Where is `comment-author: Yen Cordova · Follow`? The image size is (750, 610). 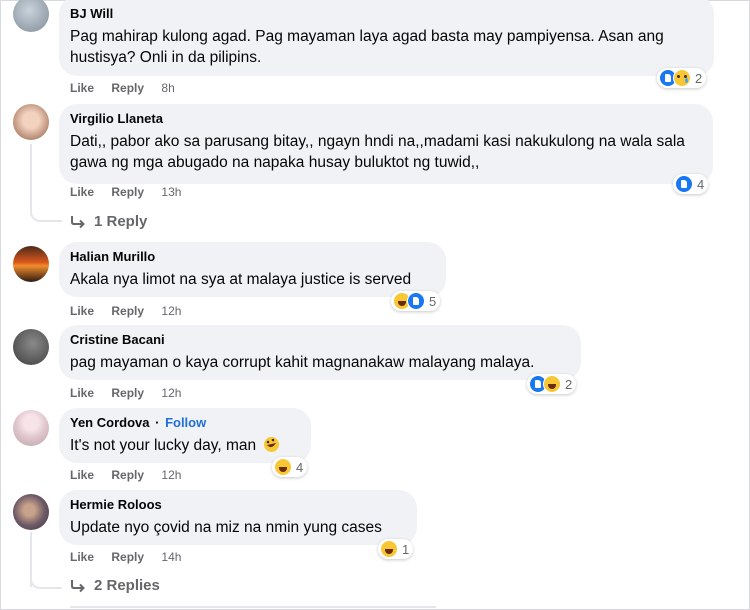 comment-author: Yen Cordova · Follow is located at coordinates (184, 423).